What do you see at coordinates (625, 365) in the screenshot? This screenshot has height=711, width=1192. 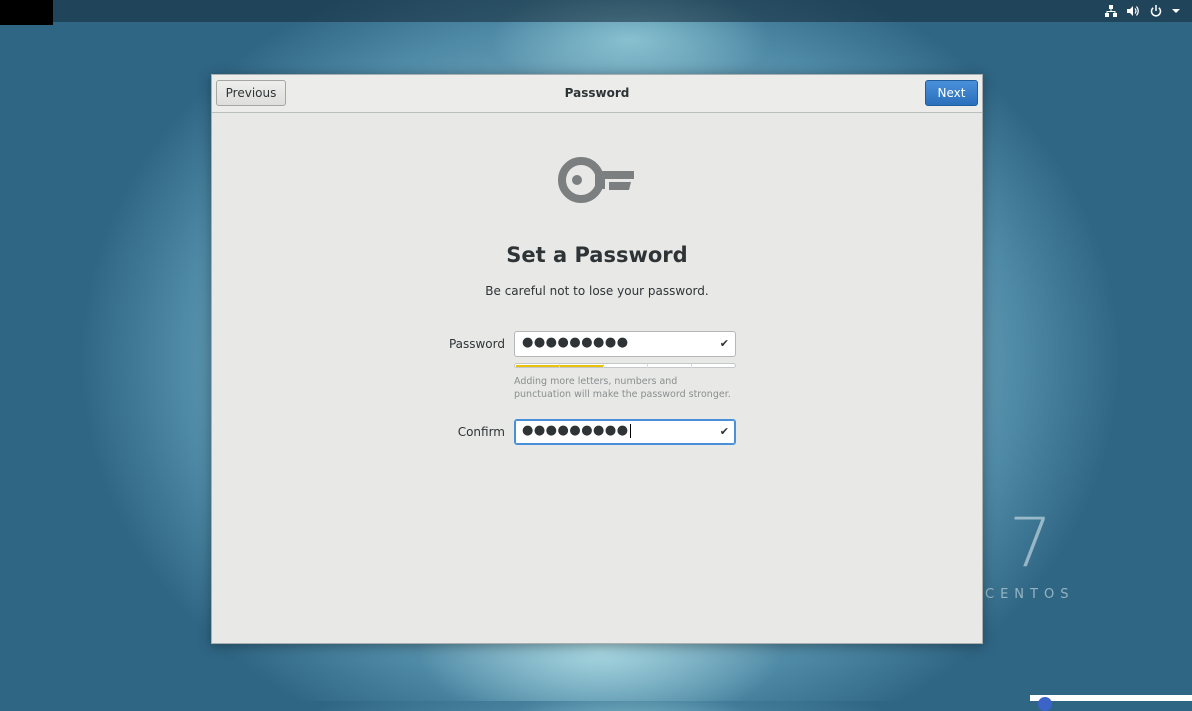 I see `password-strength-bar` at bounding box center [625, 365].